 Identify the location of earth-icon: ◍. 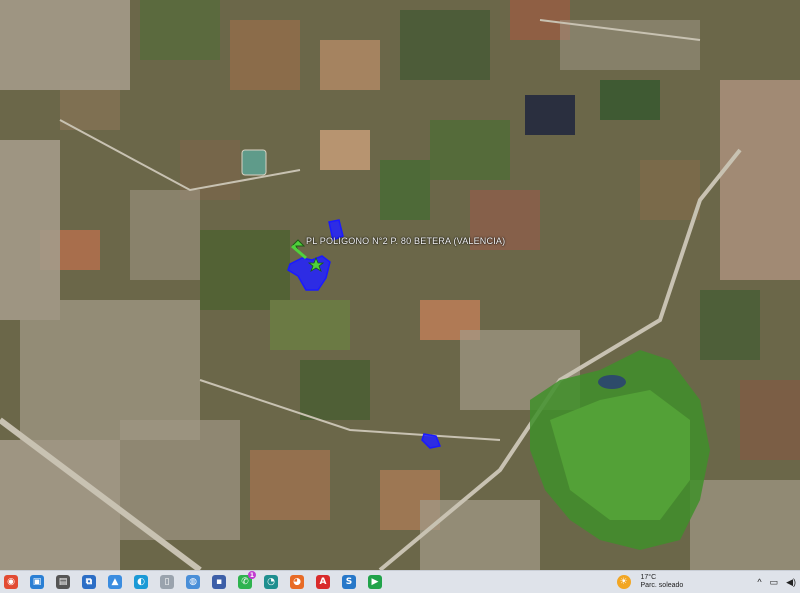
(193, 582).